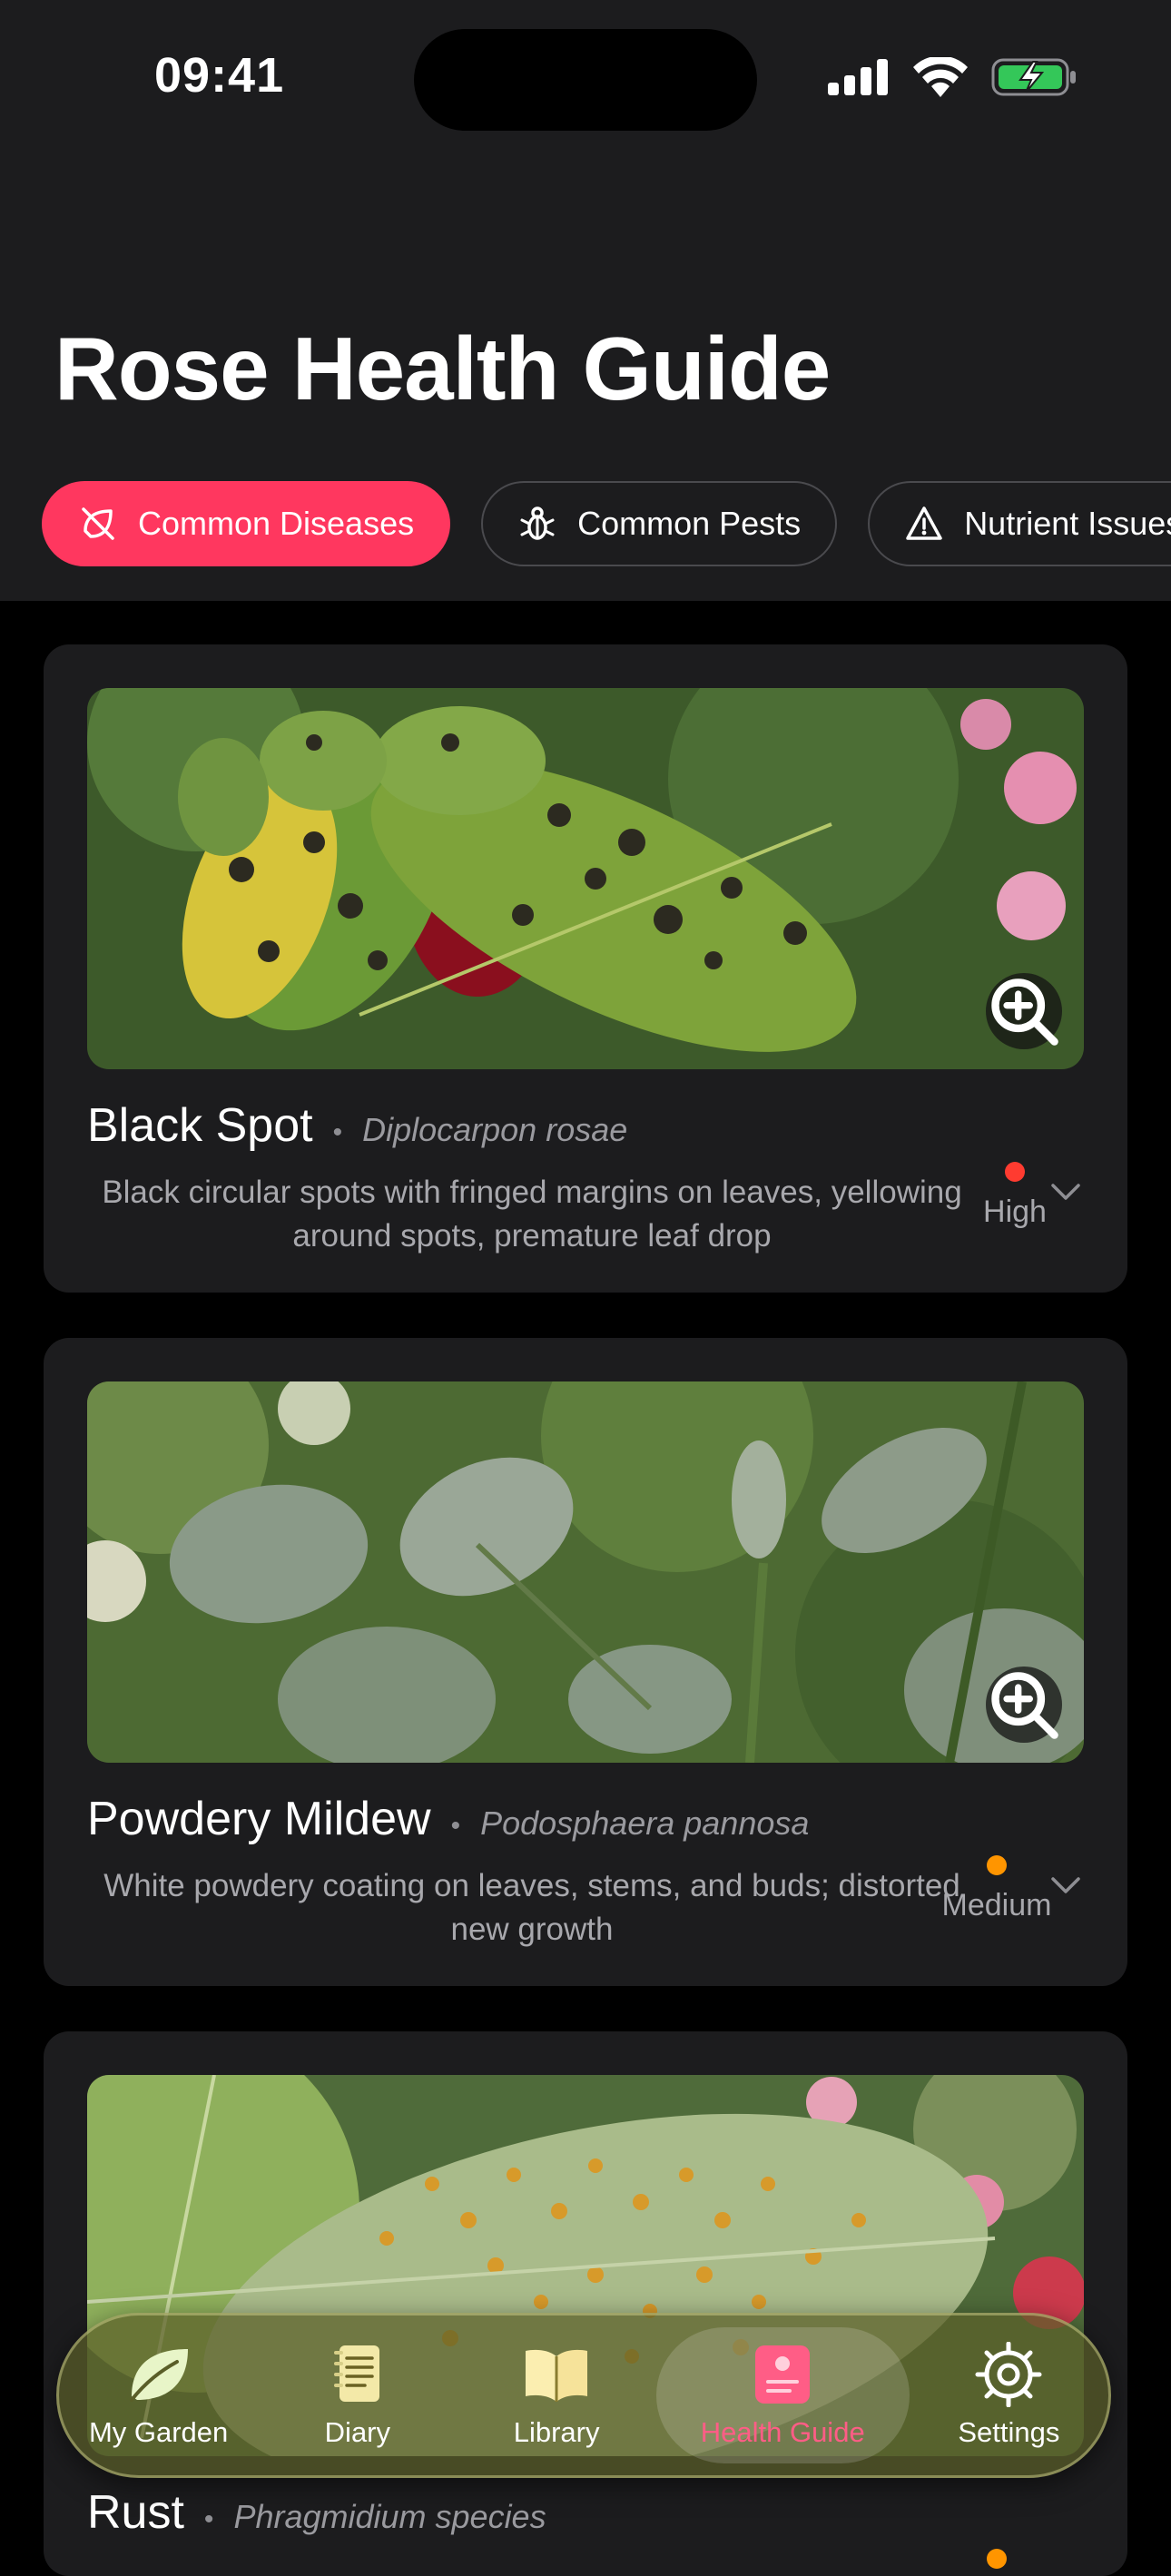 This screenshot has width=1171, height=2576. I want to click on tab-label: Common Pests, so click(690, 523).